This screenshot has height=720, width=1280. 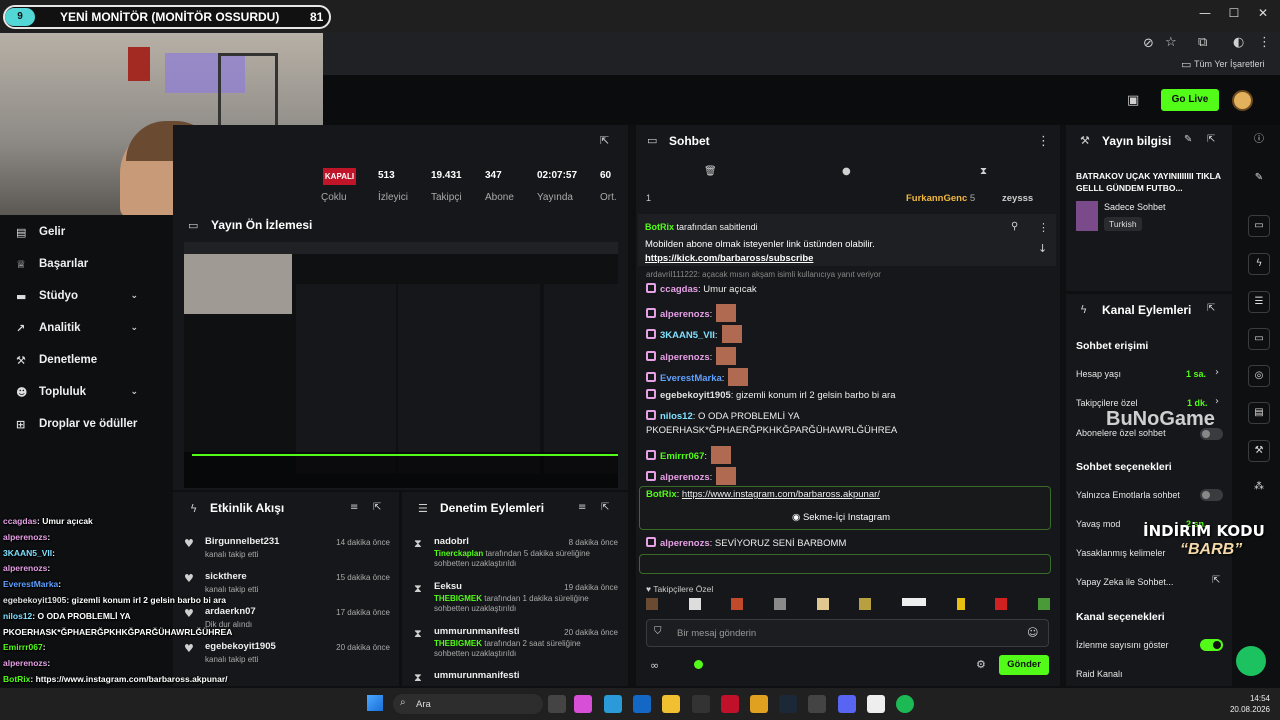 What do you see at coordinates (679, 289) in the screenshot?
I see `chat-username: ccagdas` at bounding box center [679, 289].